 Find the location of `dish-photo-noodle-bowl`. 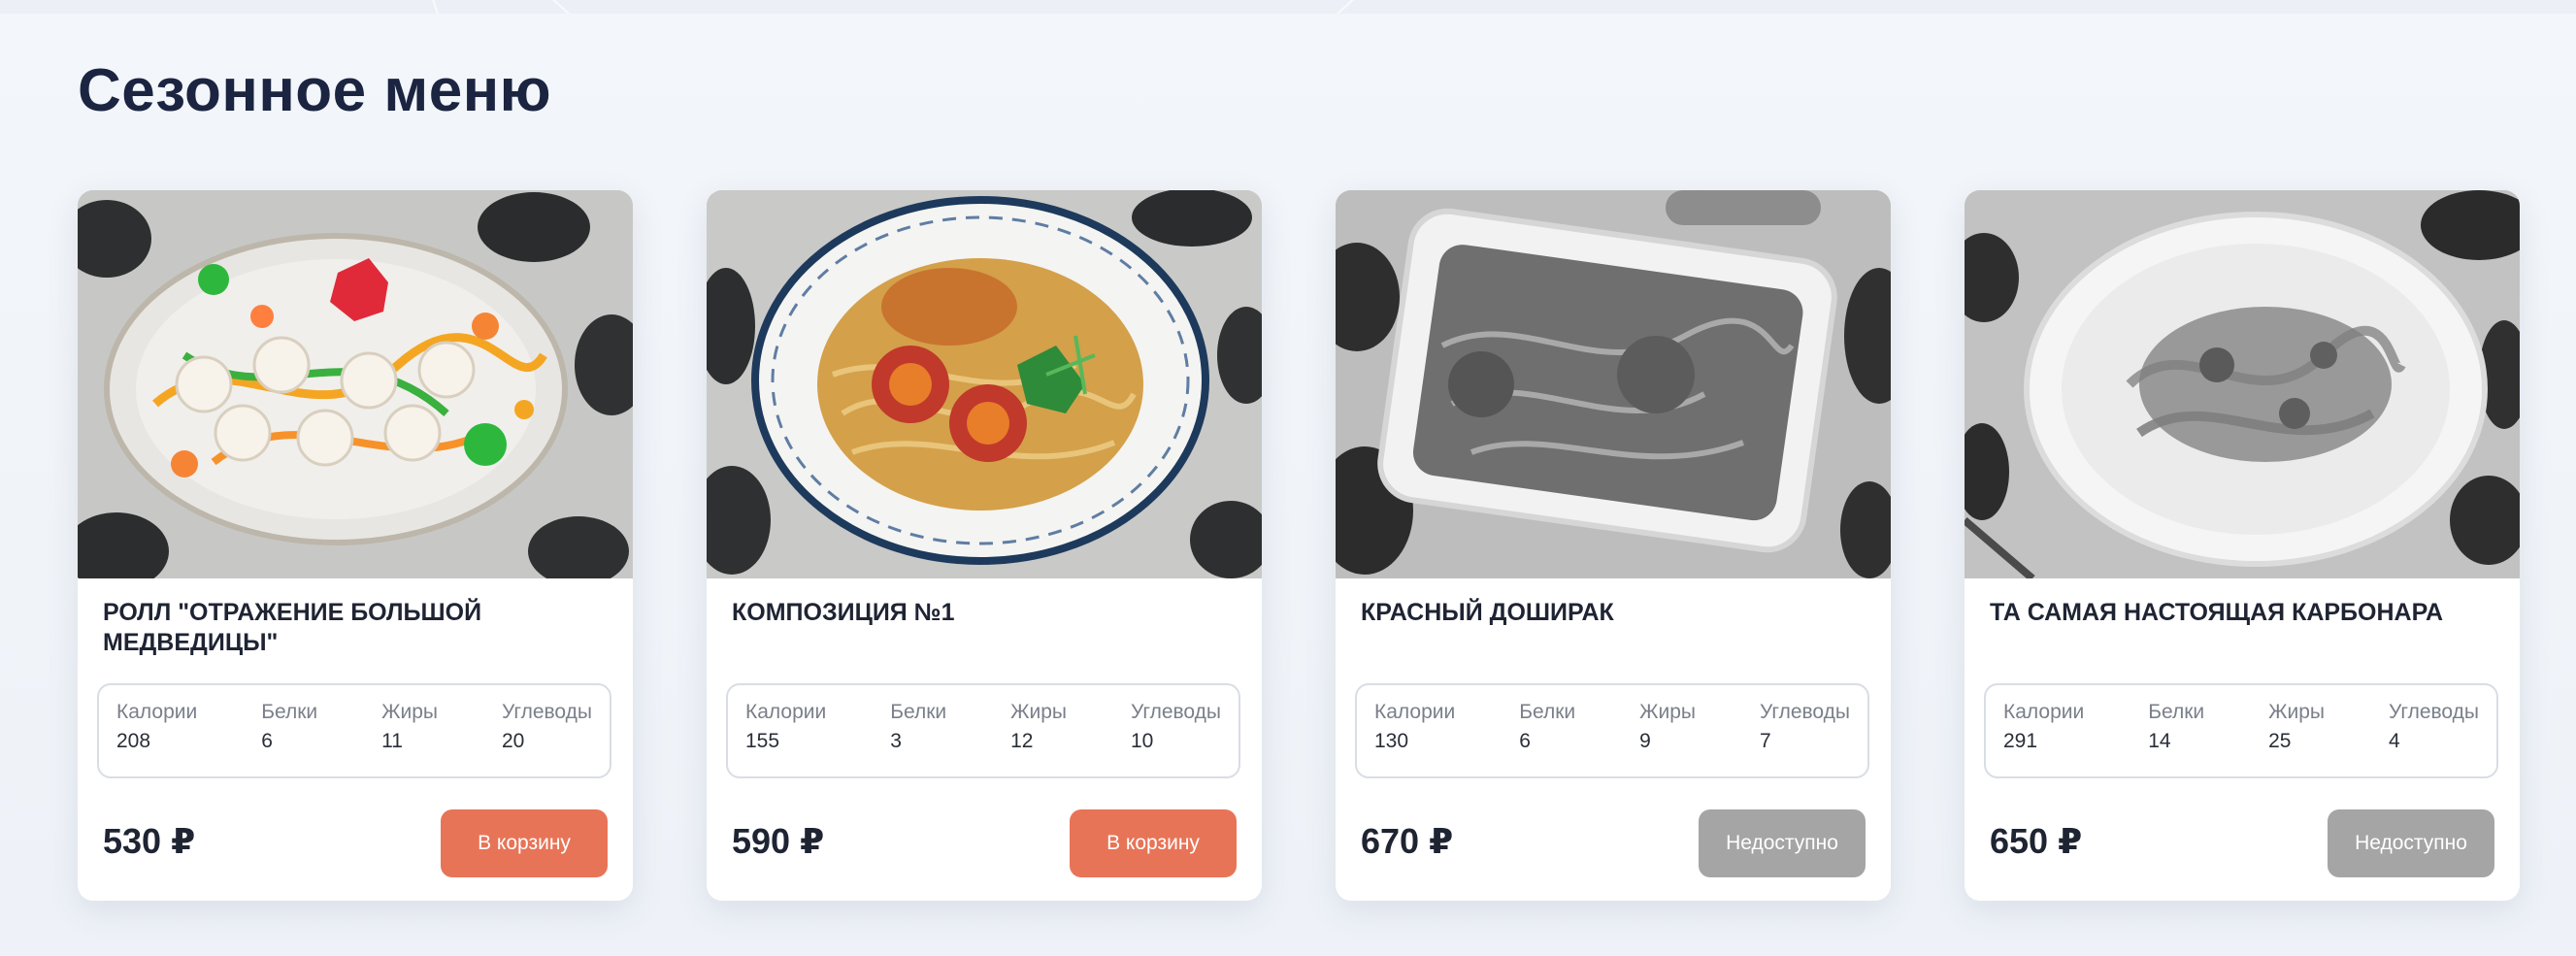

dish-photo-noodle-bowl is located at coordinates (984, 384).